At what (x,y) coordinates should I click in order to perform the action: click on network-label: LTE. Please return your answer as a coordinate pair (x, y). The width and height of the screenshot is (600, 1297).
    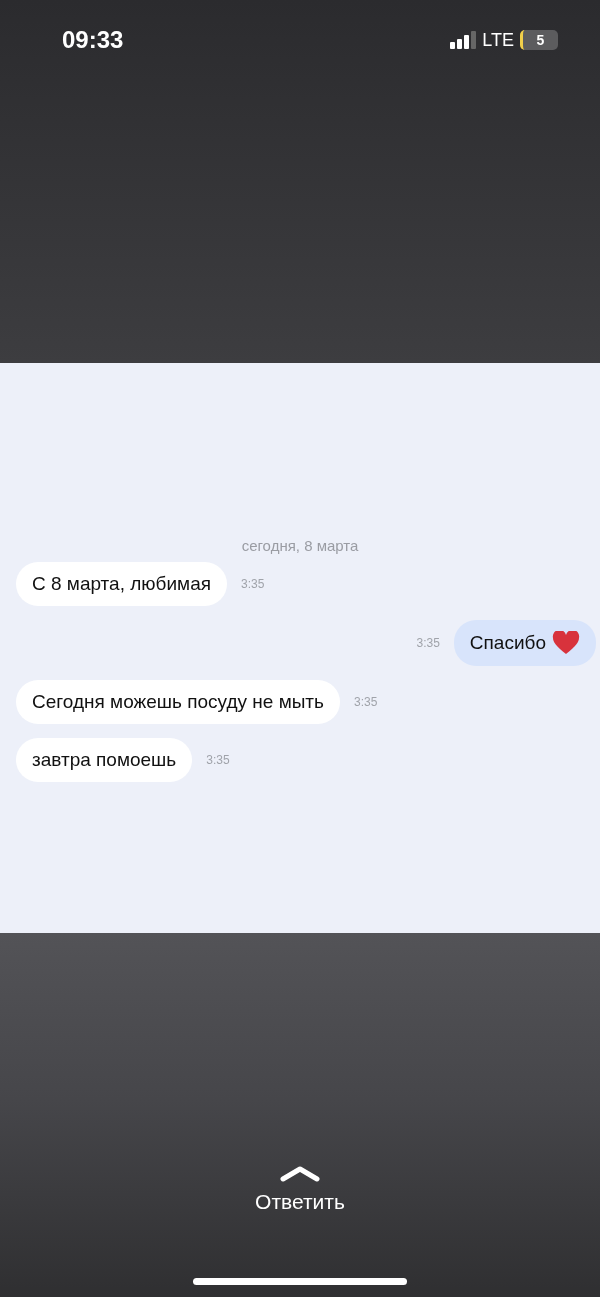
    Looking at the image, I should click on (498, 40).